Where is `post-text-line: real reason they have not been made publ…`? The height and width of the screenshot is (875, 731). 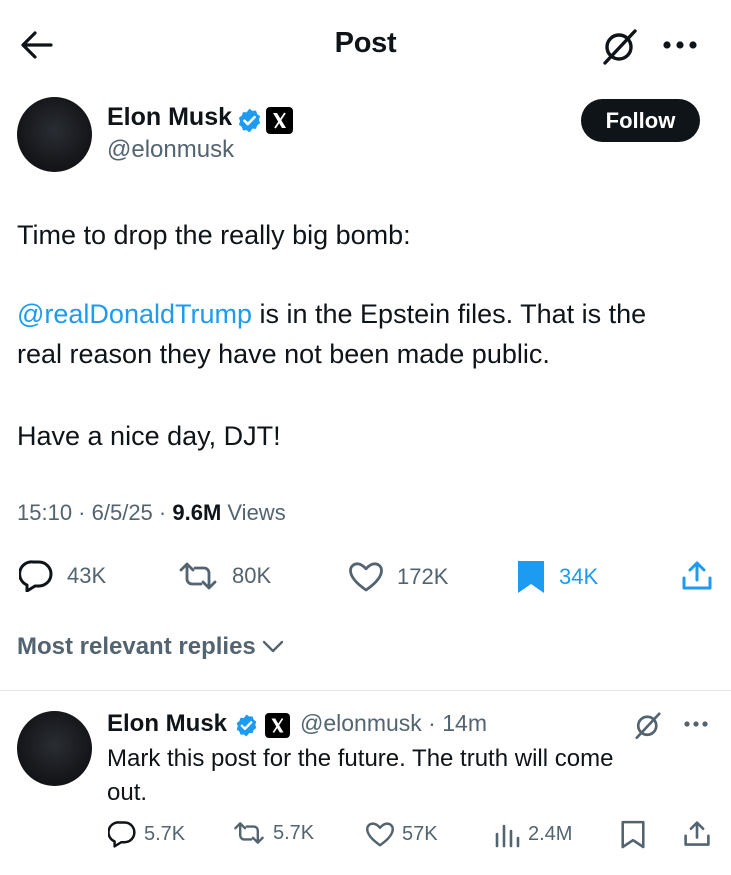
post-text-line: real reason they have not been made publ… is located at coordinates (283, 354).